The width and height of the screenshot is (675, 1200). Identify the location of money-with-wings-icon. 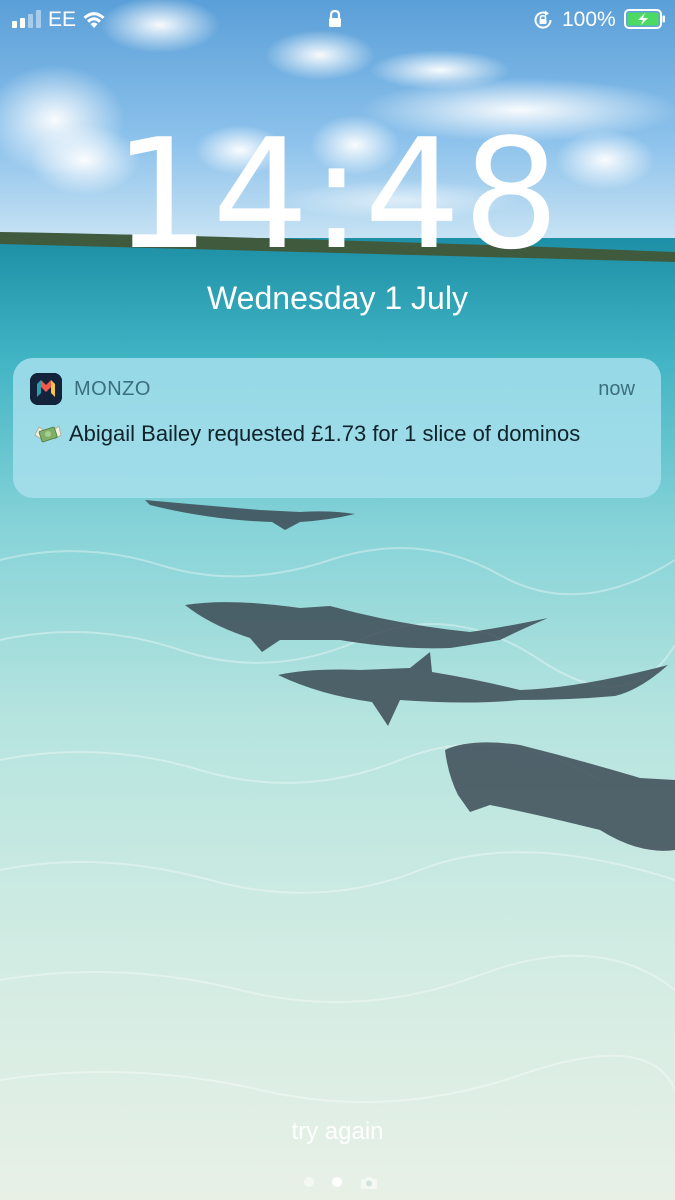
(48, 434).